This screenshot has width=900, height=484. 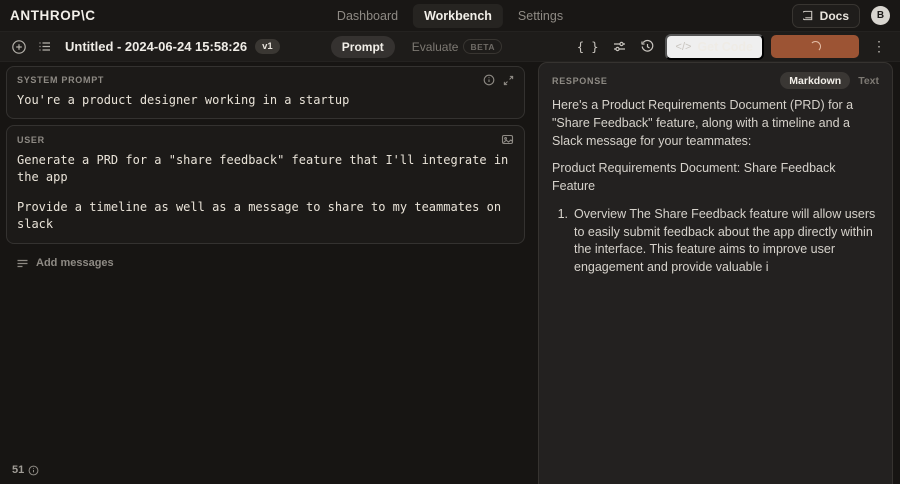 I want to click on user-label: USER, so click(x=31, y=139).